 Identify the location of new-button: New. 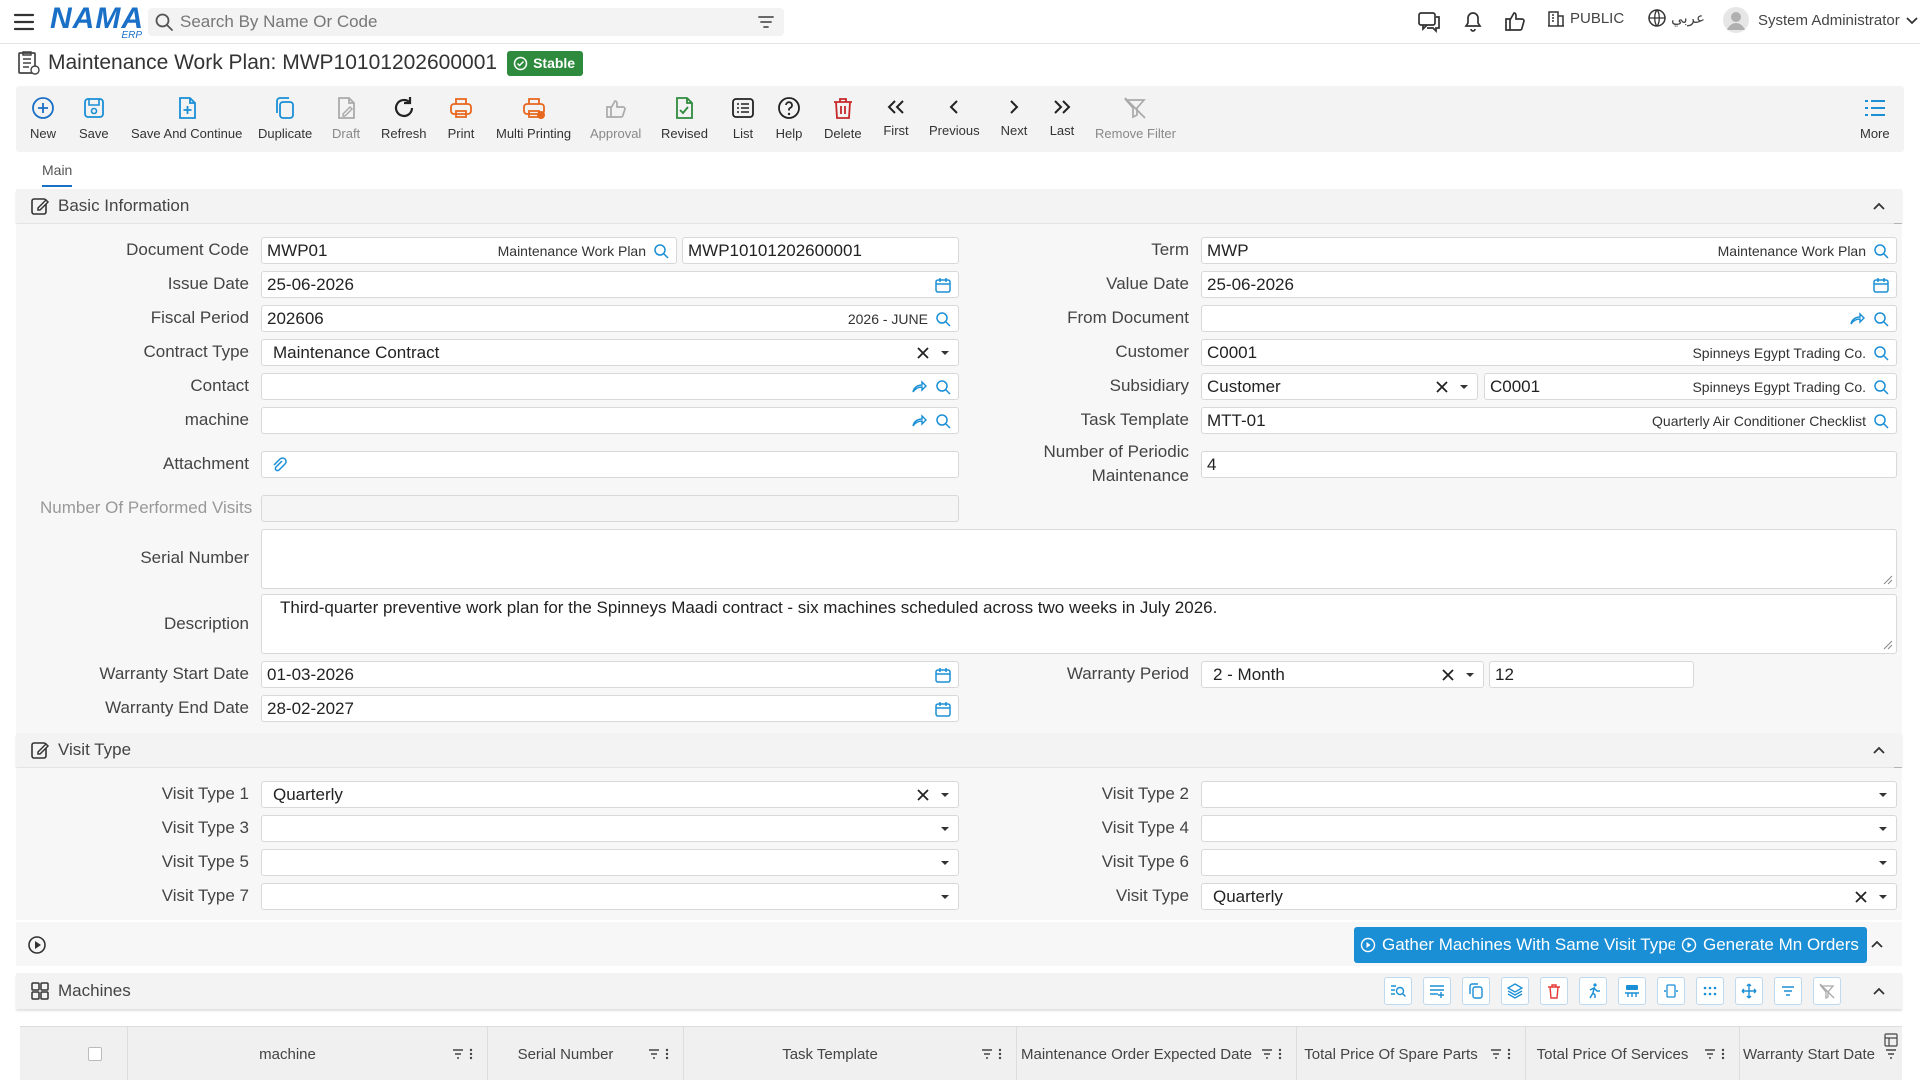
(43, 117).